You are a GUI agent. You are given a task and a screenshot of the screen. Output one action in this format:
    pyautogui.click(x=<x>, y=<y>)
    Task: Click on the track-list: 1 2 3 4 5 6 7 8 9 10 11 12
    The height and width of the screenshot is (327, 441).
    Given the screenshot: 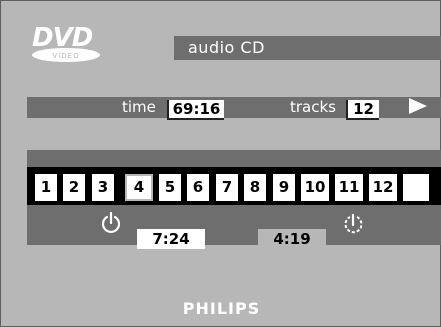 What is the action you would take?
    pyautogui.click(x=234, y=186)
    